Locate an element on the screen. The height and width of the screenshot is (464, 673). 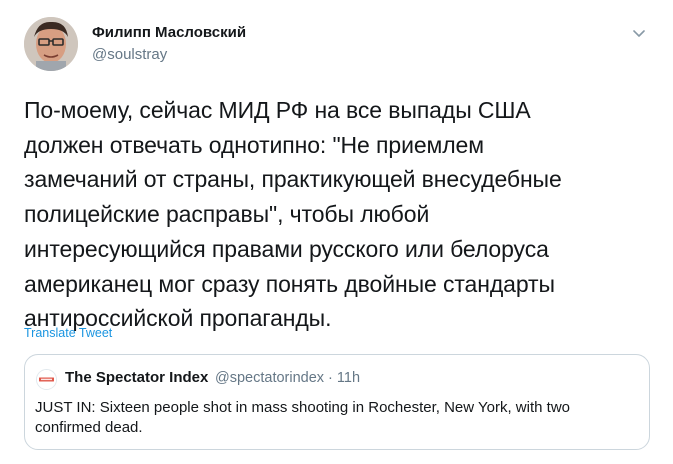
author-display-name: Филипп Масловский is located at coordinates (169, 32).